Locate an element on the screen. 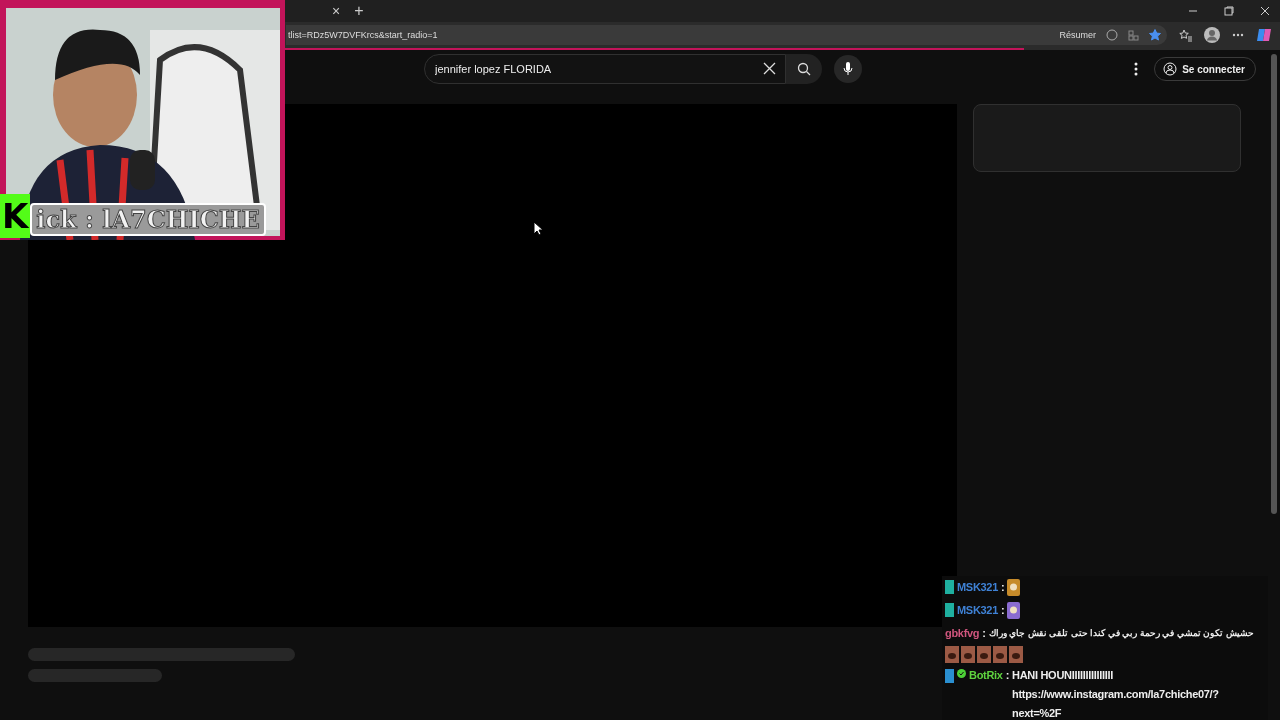  microphone-button is located at coordinates (848, 69).